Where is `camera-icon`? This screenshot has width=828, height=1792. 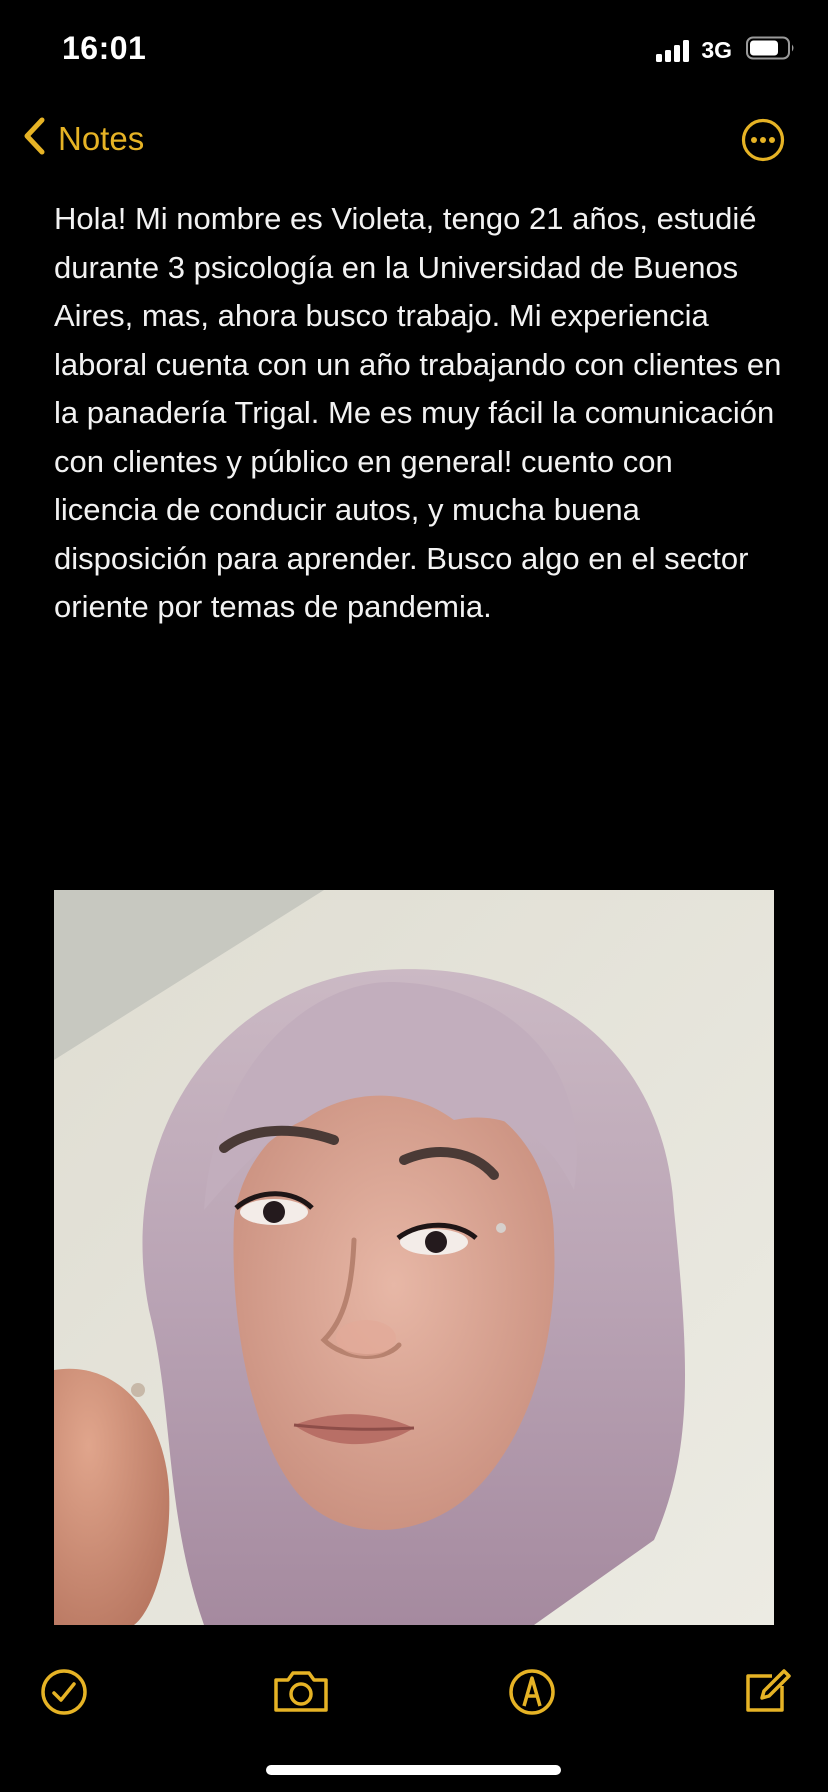 camera-icon is located at coordinates (301, 1697).